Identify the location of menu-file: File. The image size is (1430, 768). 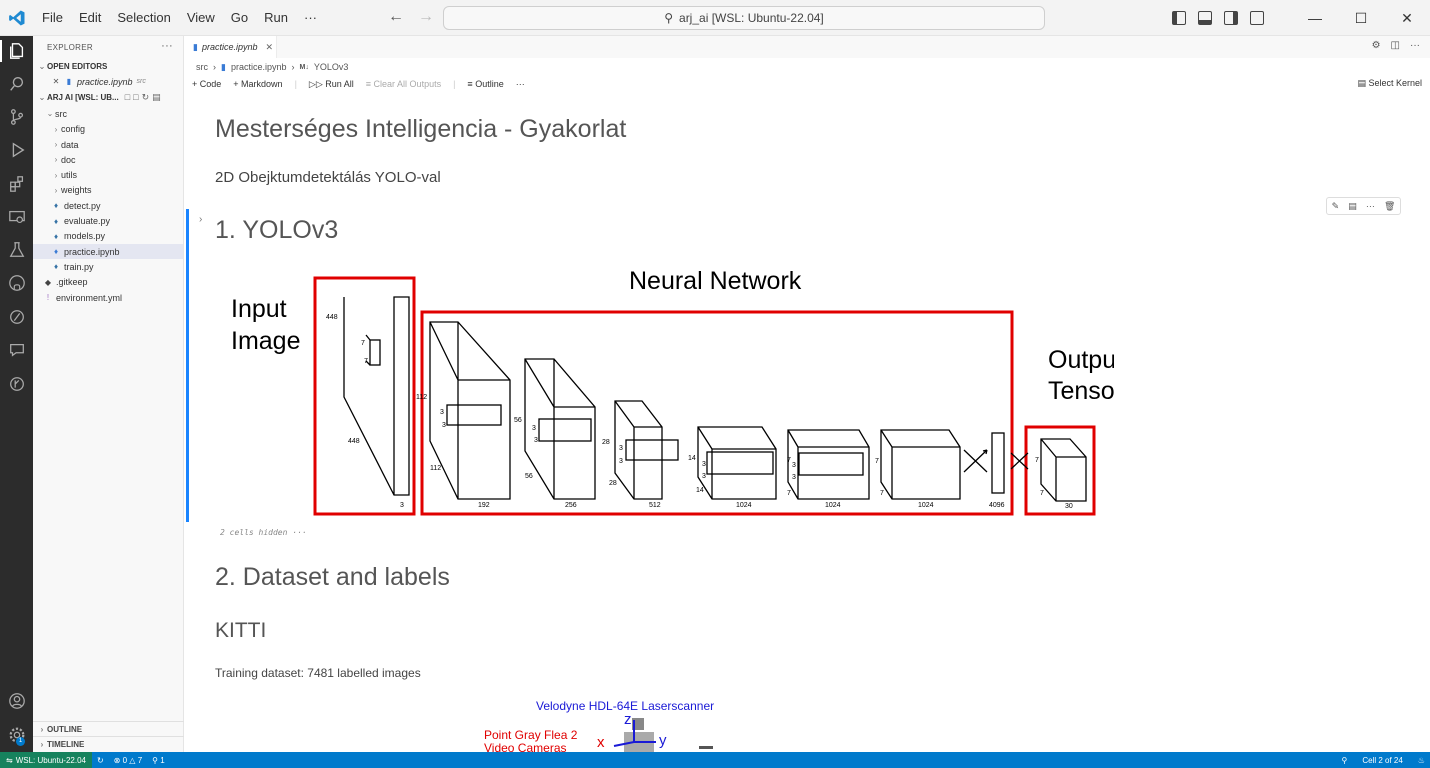
(52, 18).